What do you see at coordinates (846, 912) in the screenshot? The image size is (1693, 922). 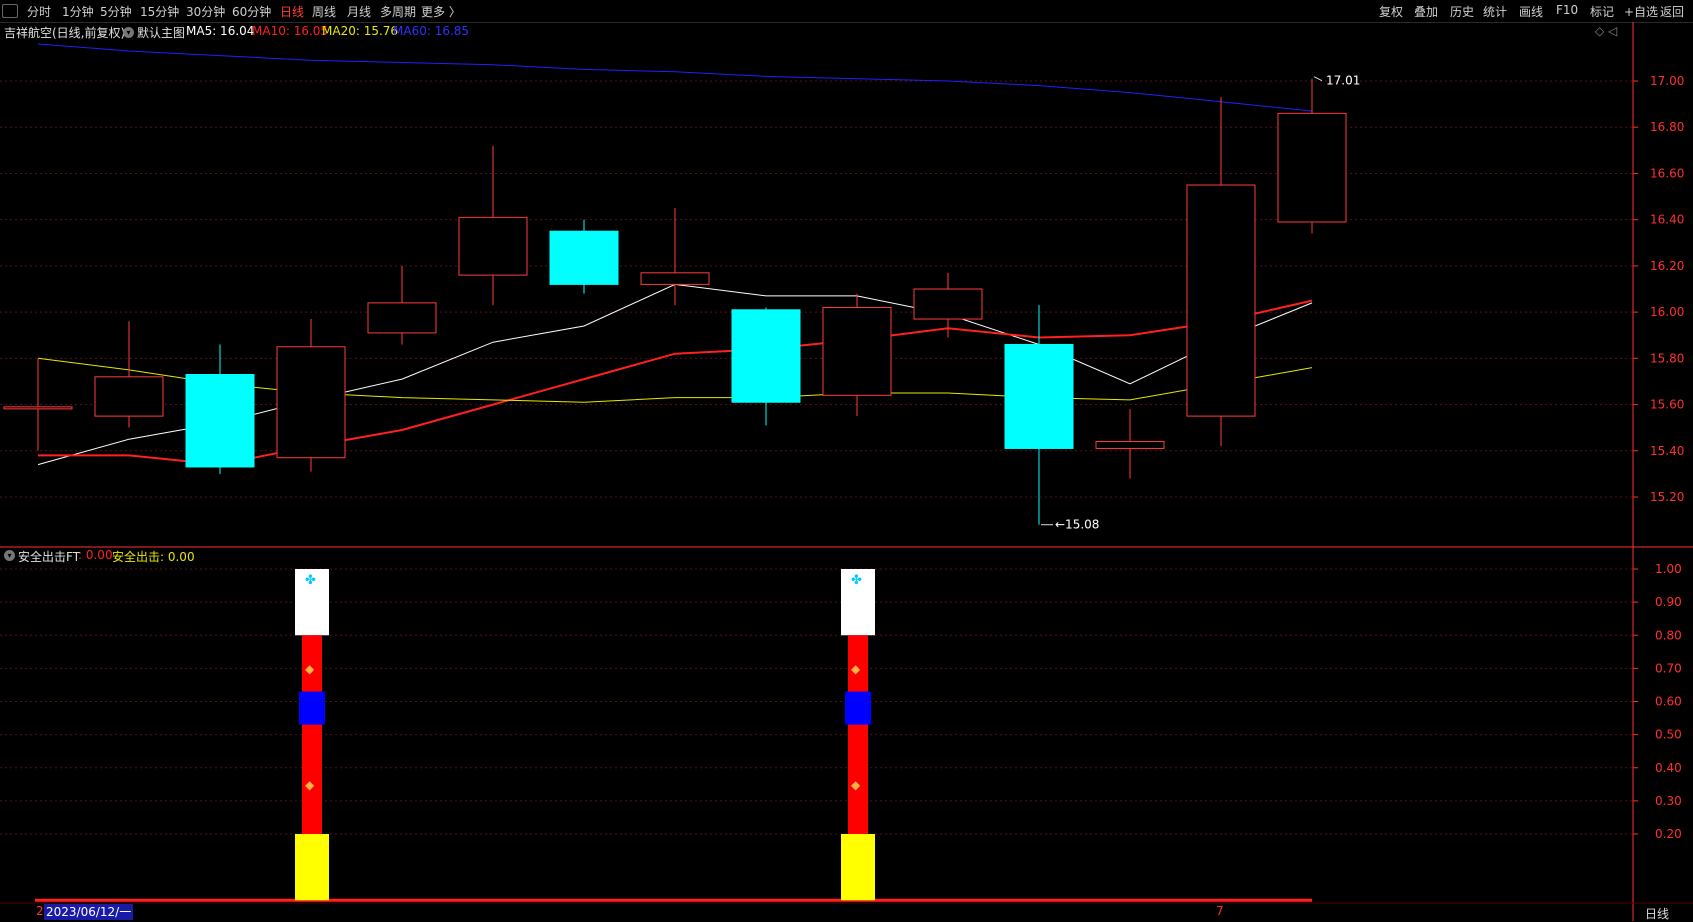 I see `bottom-bar: 2 2023/06/12/一 7` at bounding box center [846, 912].